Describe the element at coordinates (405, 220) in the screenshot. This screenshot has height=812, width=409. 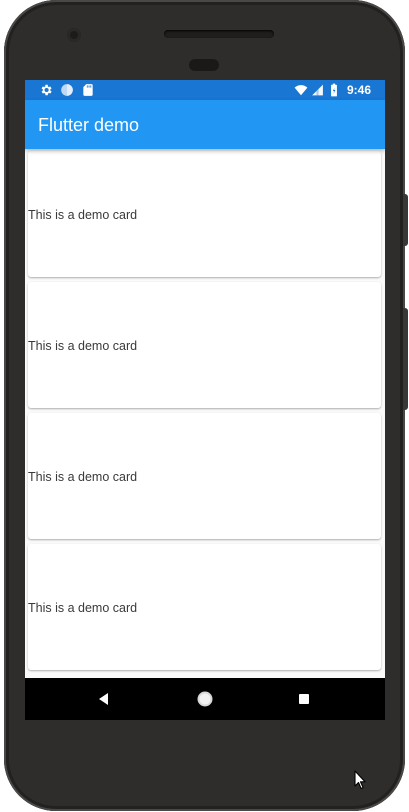
I see `power-button` at that location.